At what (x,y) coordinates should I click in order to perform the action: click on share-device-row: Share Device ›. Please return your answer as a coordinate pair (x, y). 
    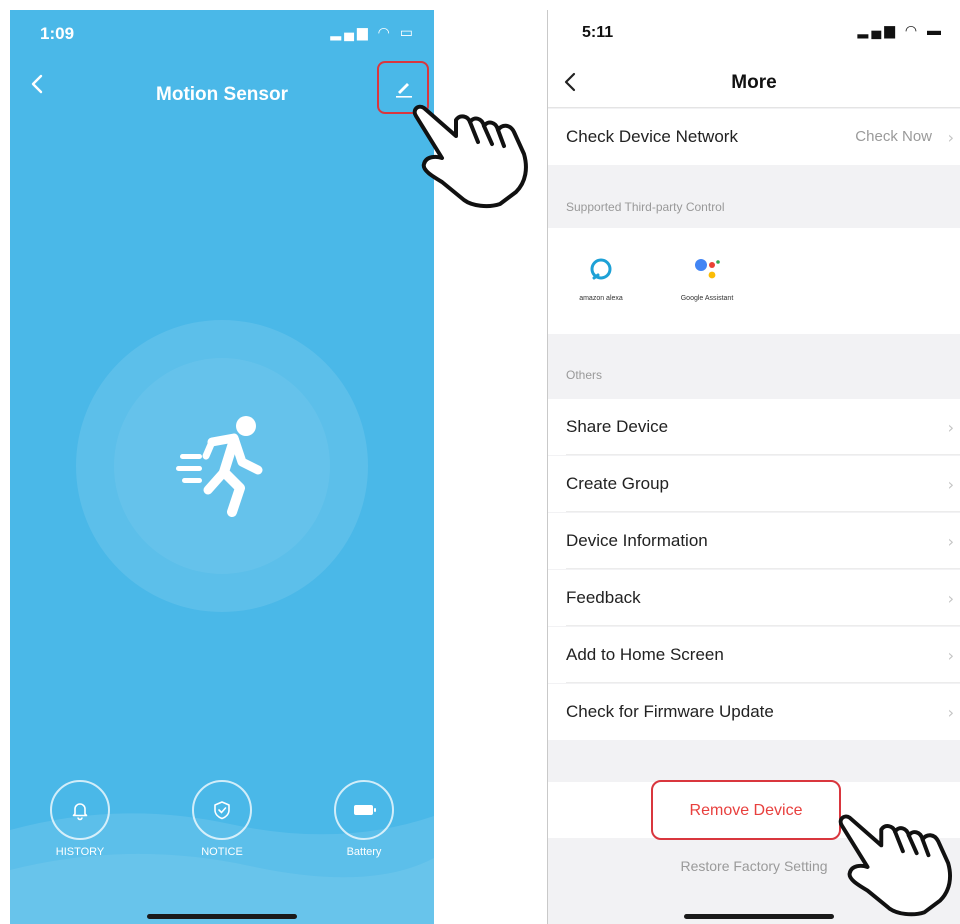
    Looking at the image, I should click on (754, 427).